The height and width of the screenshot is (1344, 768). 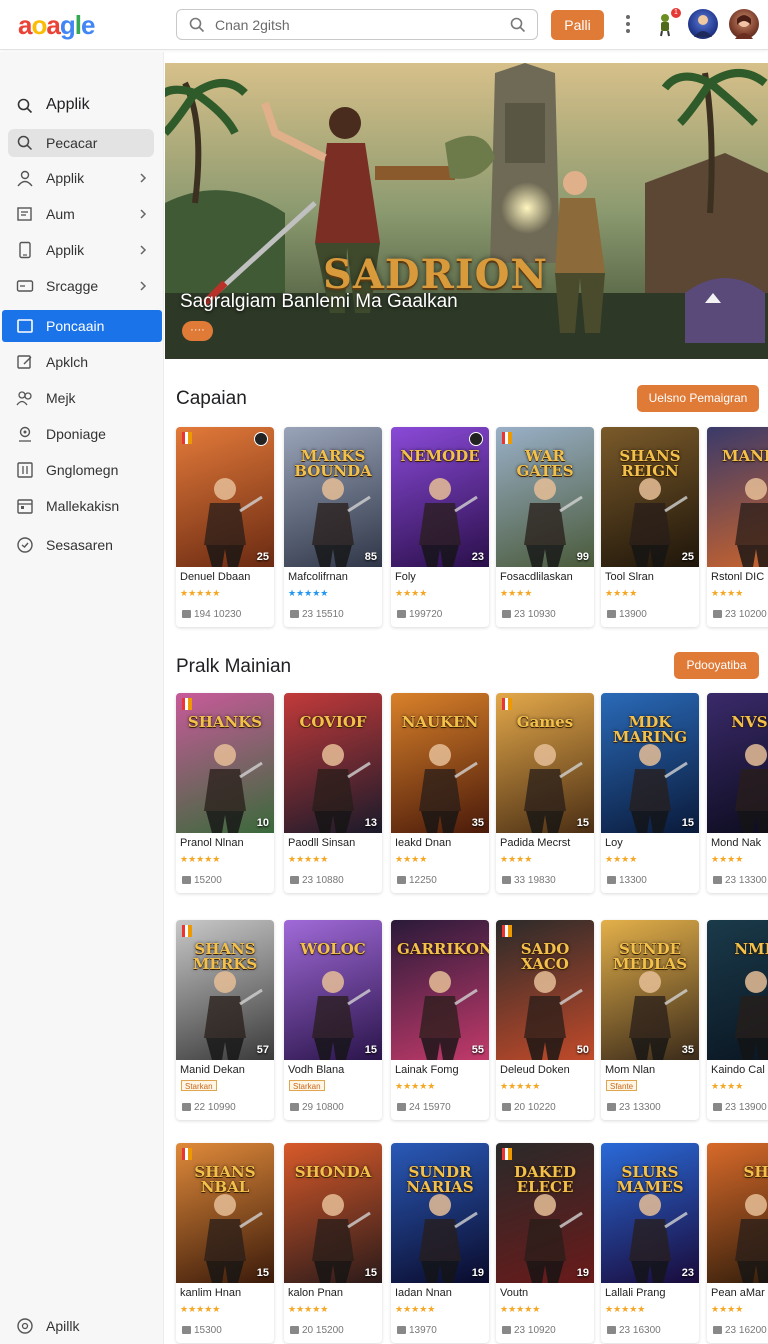 What do you see at coordinates (650, 1243) in the screenshot?
I see `game-card: SLURS MAMES 23 Lallali Prang ★★★★★ 23 16300` at bounding box center [650, 1243].